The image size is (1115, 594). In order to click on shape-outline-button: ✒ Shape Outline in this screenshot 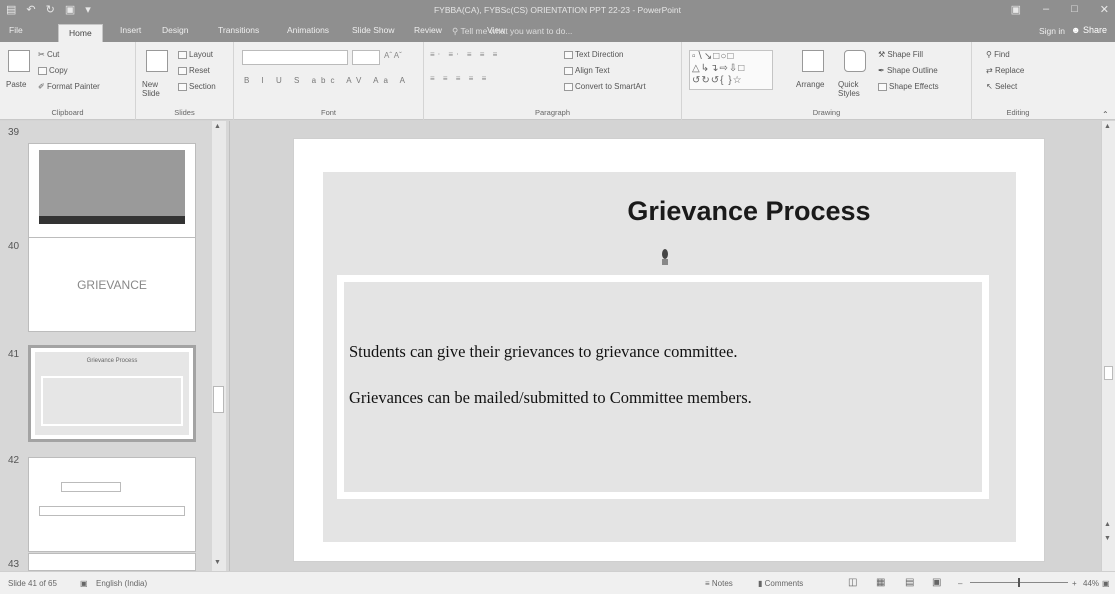, I will do `click(908, 70)`.